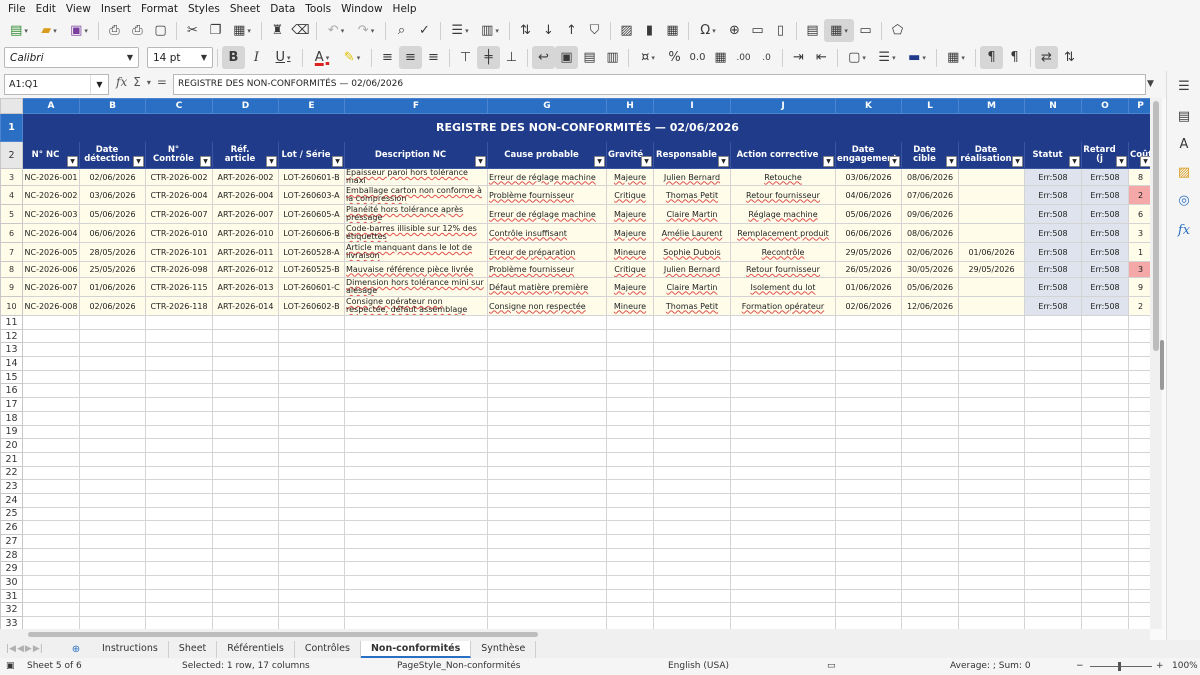 The height and width of the screenshot is (675, 1200). What do you see at coordinates (991, 155) in the screenshot?
I see `table-header-cell: Date réalisation ▼` at bounding box center [991, 155].